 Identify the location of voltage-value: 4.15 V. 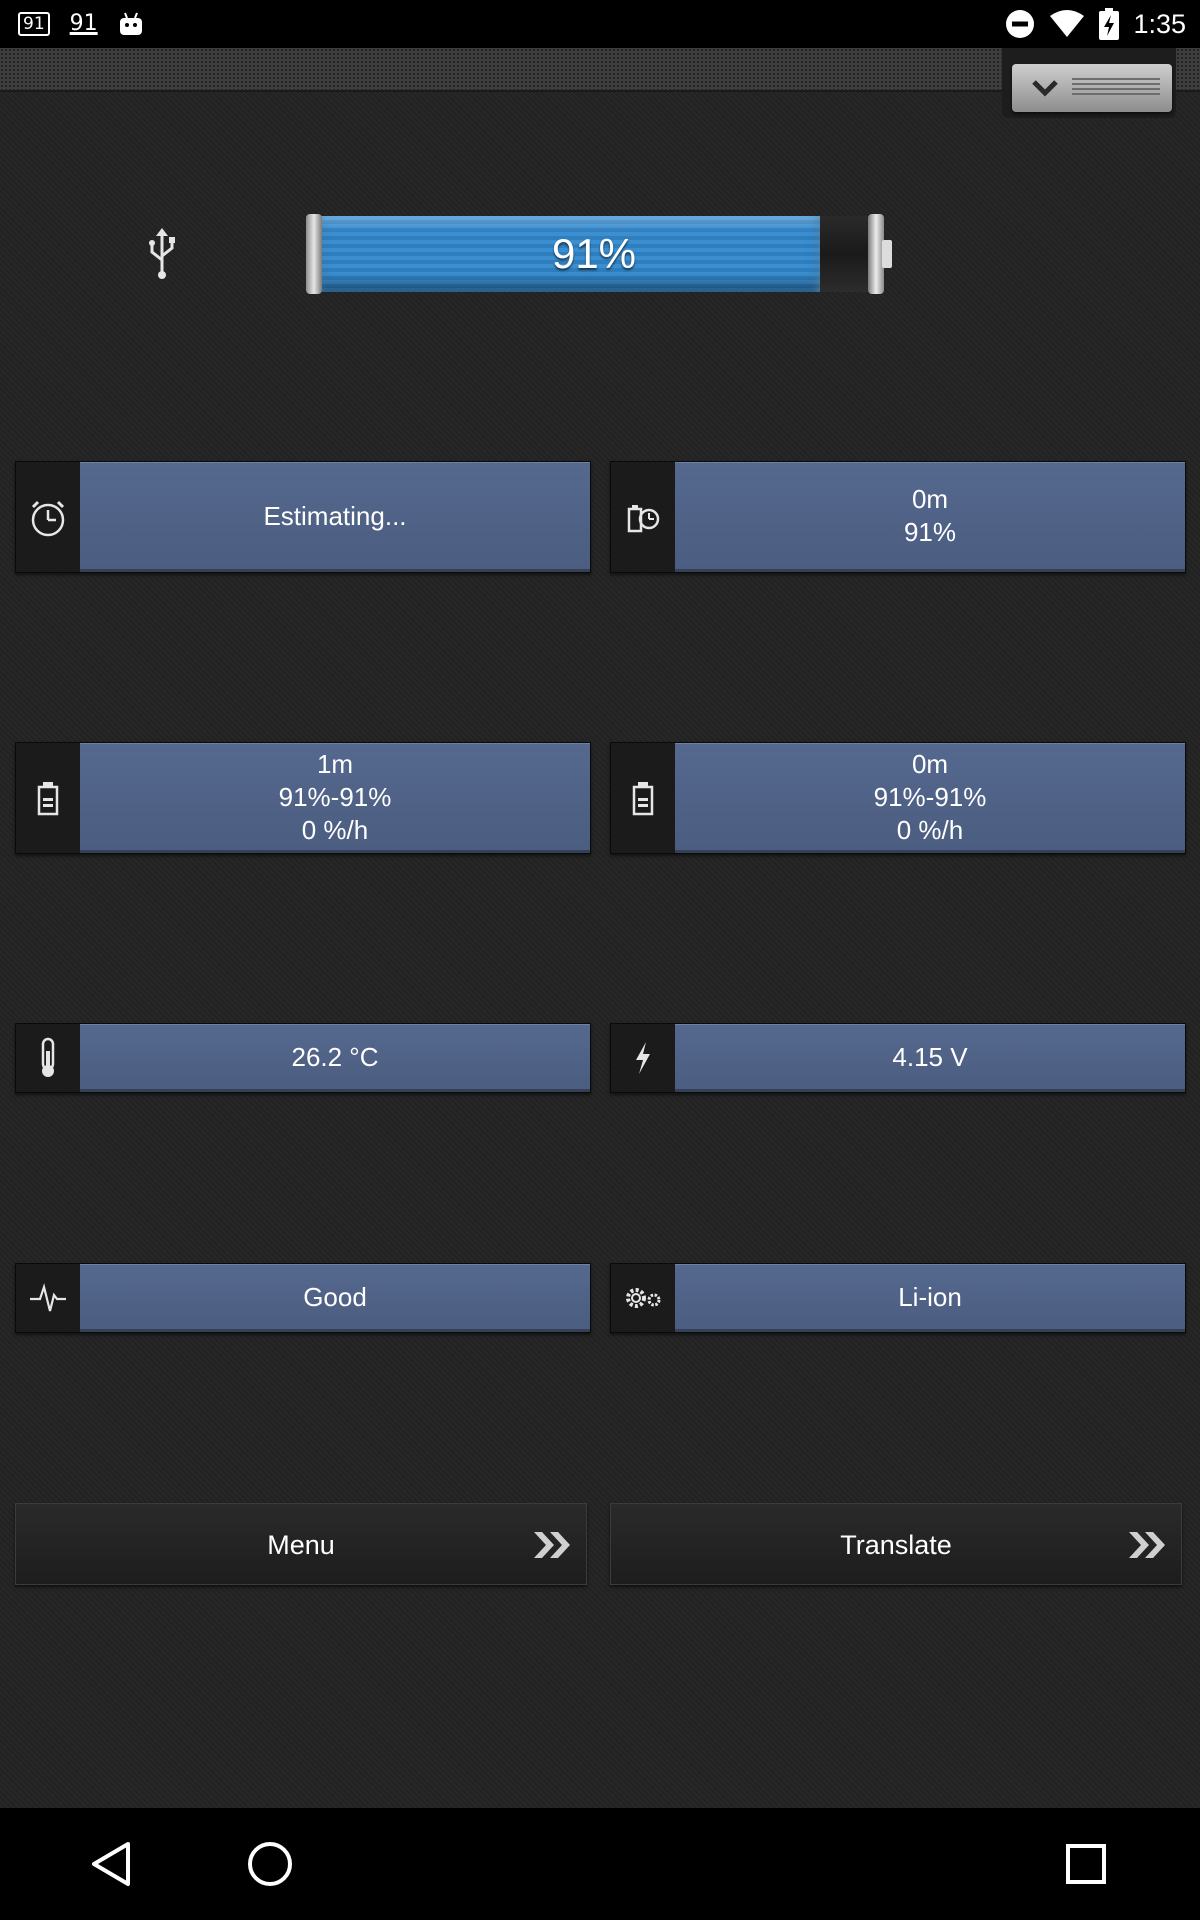
(930, 1058).